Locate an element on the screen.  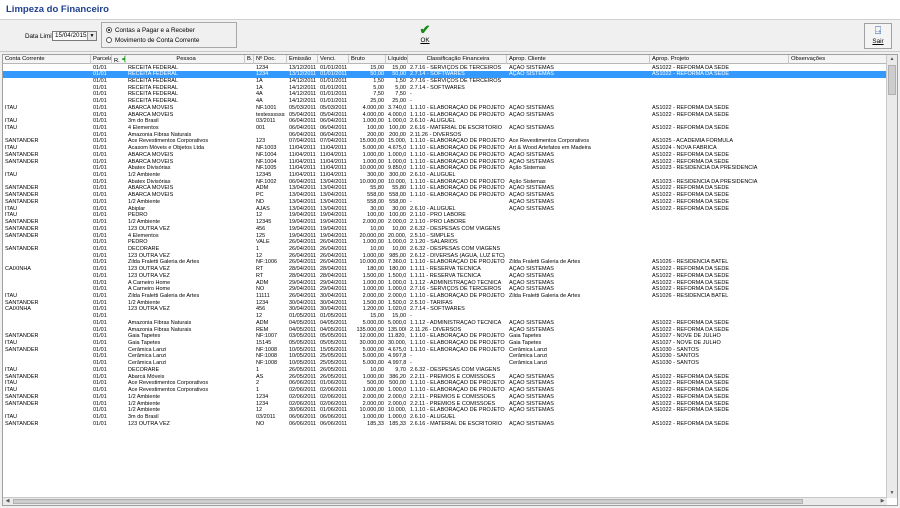
col-header-aprop-projeto: Aprop. Projeto is located at coordinates (719, 59).